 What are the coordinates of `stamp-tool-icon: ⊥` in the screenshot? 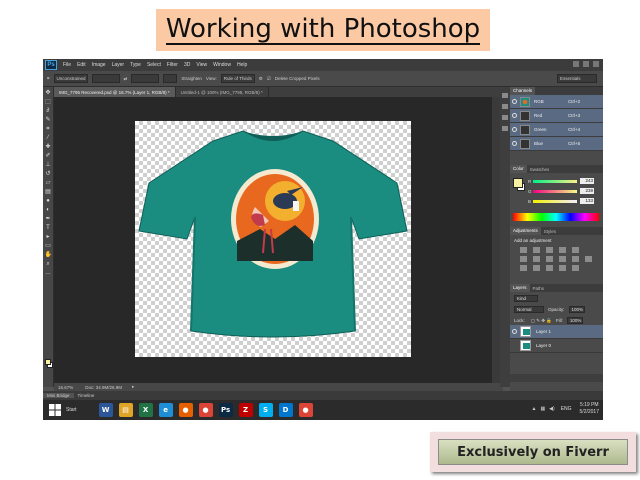 It's located at (48, 165).